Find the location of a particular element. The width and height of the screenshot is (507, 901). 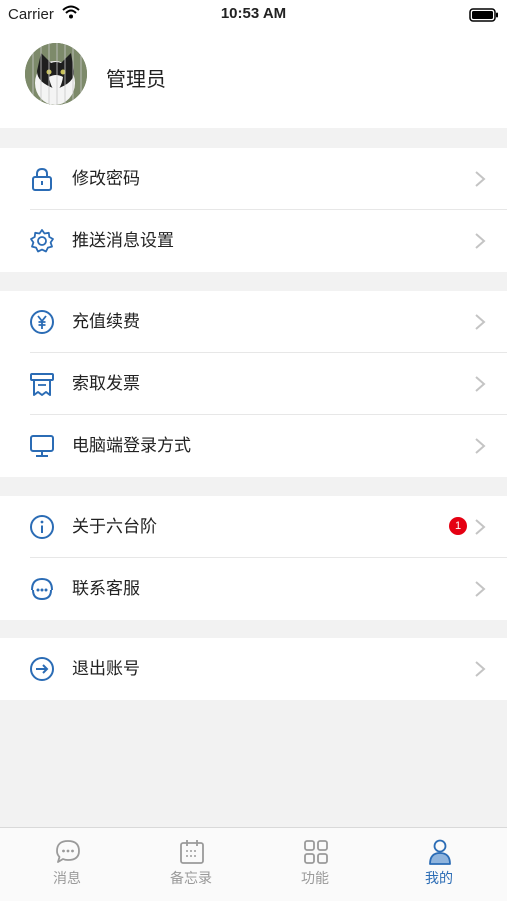

headset-icon is located at coordinates (42, 589).